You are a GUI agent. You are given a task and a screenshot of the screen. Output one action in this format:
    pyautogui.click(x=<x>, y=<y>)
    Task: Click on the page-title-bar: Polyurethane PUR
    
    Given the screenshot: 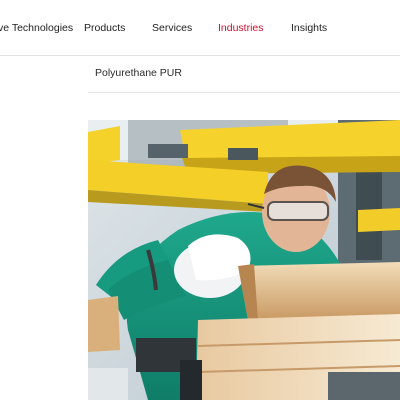 What is the action you would take?
    pyautogui.click(x=244, y=75)
    